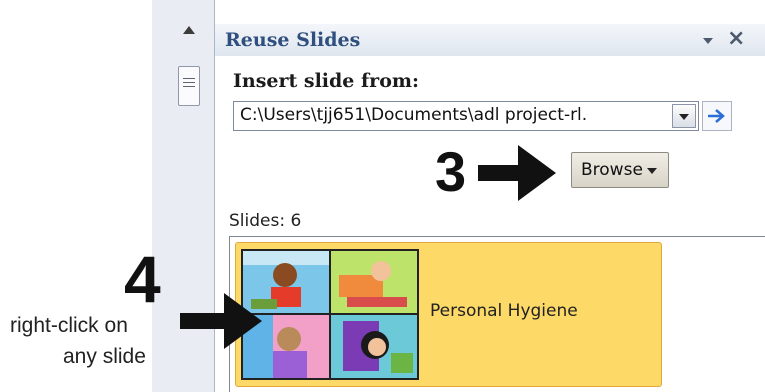  I want to click on scroll-thumb, so click(189, 86).